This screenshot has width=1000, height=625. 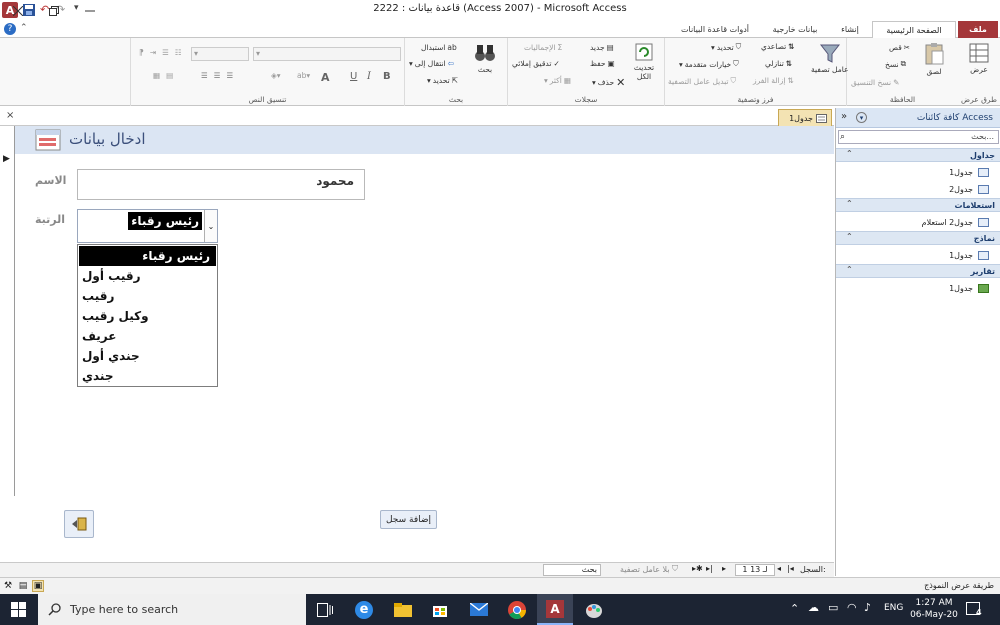 What do you see at coordinates (715, 29) in the screenshot?
I see `tab-database-tools: أدوات قاعدة البيانات` at bounding box center [715, 29].